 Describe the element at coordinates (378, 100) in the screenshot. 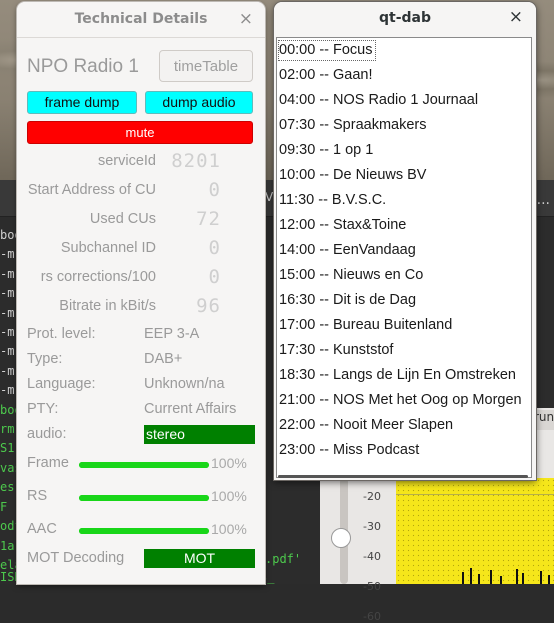

I see `schedule-item: 04:00 -- NOS Radio 1 Journaal` at that location.